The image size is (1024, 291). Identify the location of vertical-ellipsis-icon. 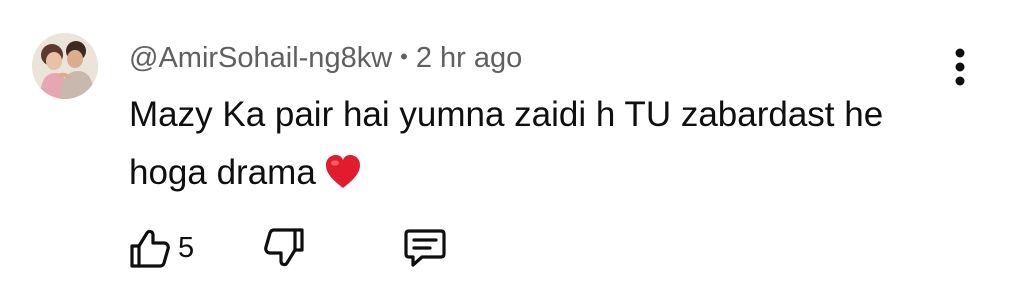
(960, 67).